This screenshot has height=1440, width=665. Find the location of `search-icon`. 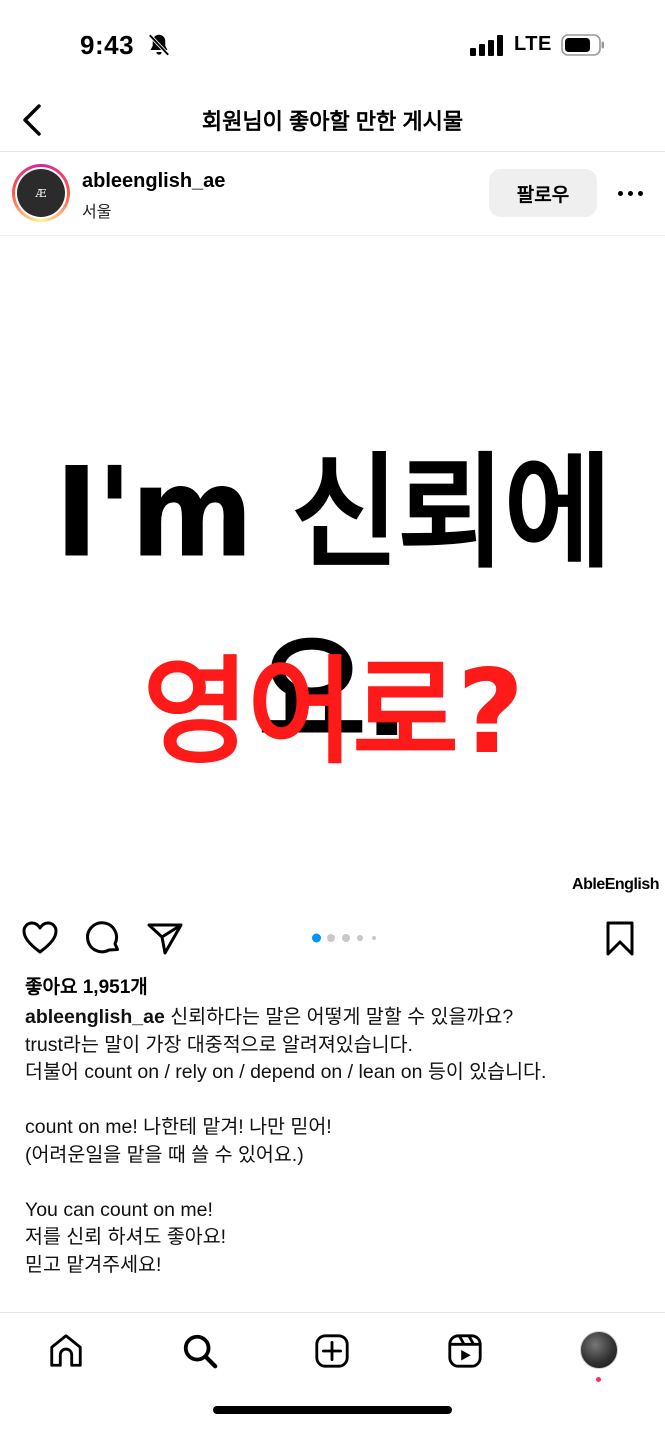

search-icon is located at coordinates (200, 1351).